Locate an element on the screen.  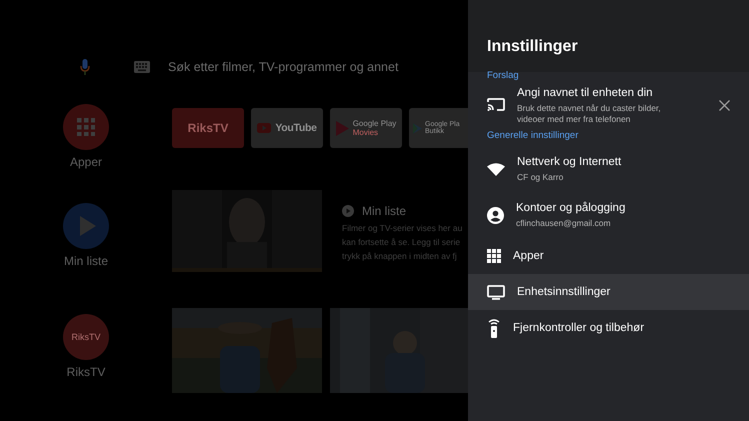
settings-item: Nettverk og Internett CF og Karro is located at coordinates (608, 169).